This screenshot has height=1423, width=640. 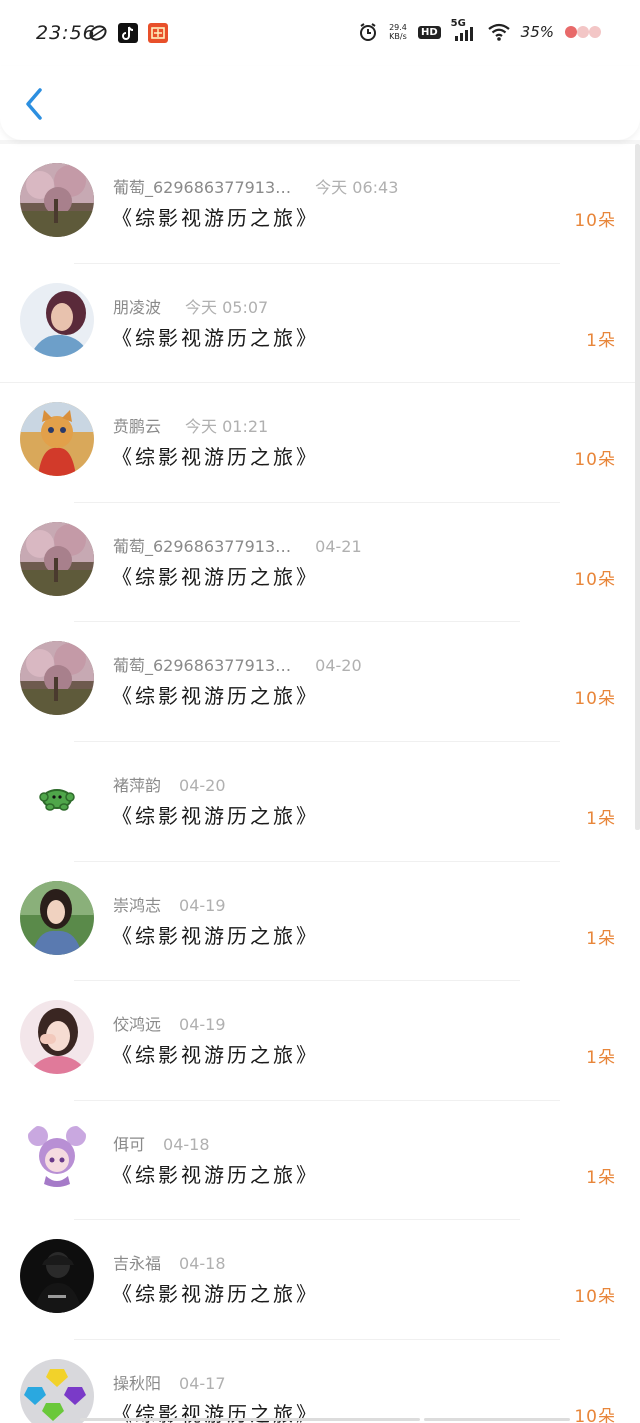 What do you see at coordinates (137, 307) in the screenshot?
I see `sender-name: 朋凌波` at bounding box center [137, 307].